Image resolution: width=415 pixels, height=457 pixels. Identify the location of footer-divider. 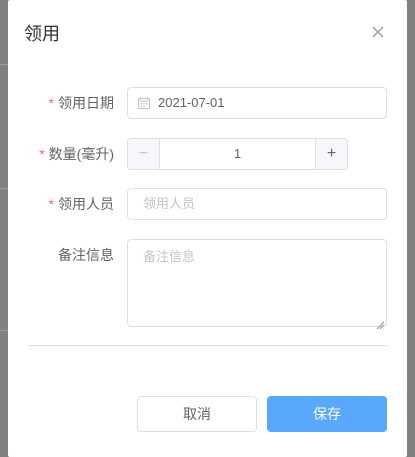
(207, 345).